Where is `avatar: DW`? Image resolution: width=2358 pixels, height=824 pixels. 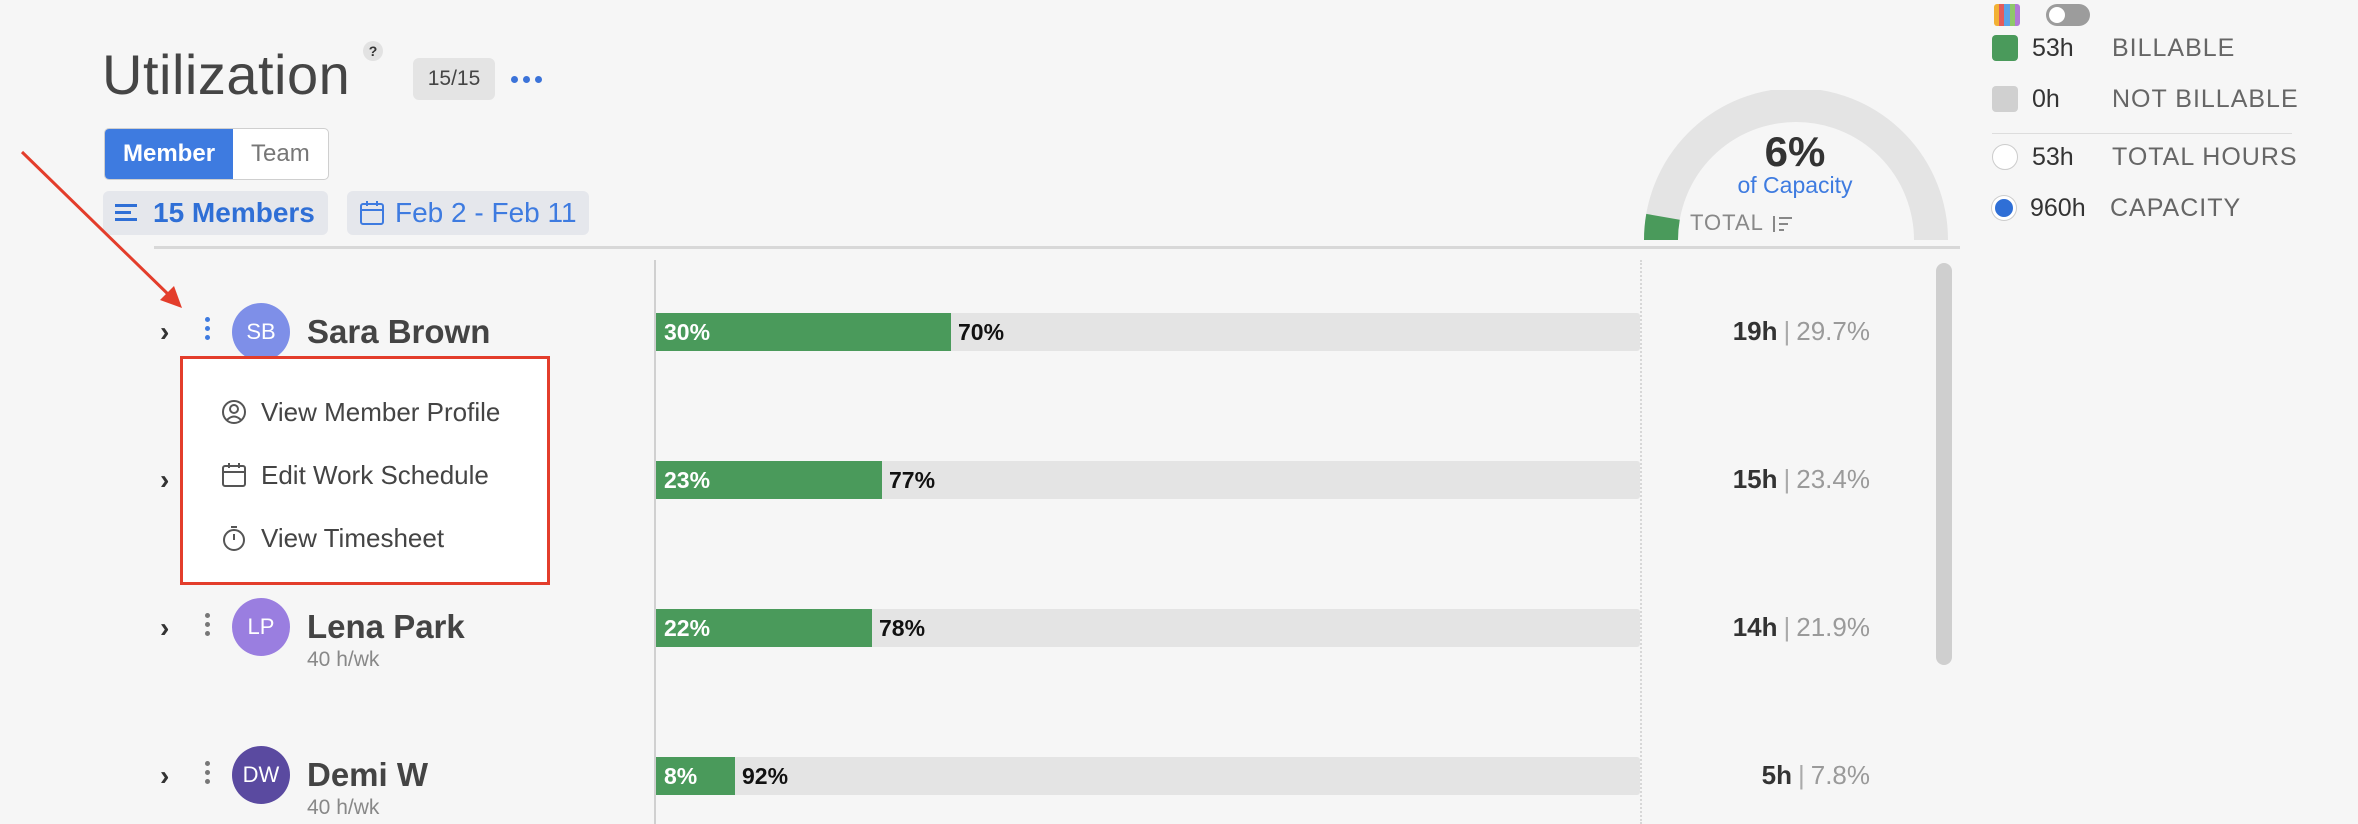 avatar: DW is located at coordinates (261, 775).